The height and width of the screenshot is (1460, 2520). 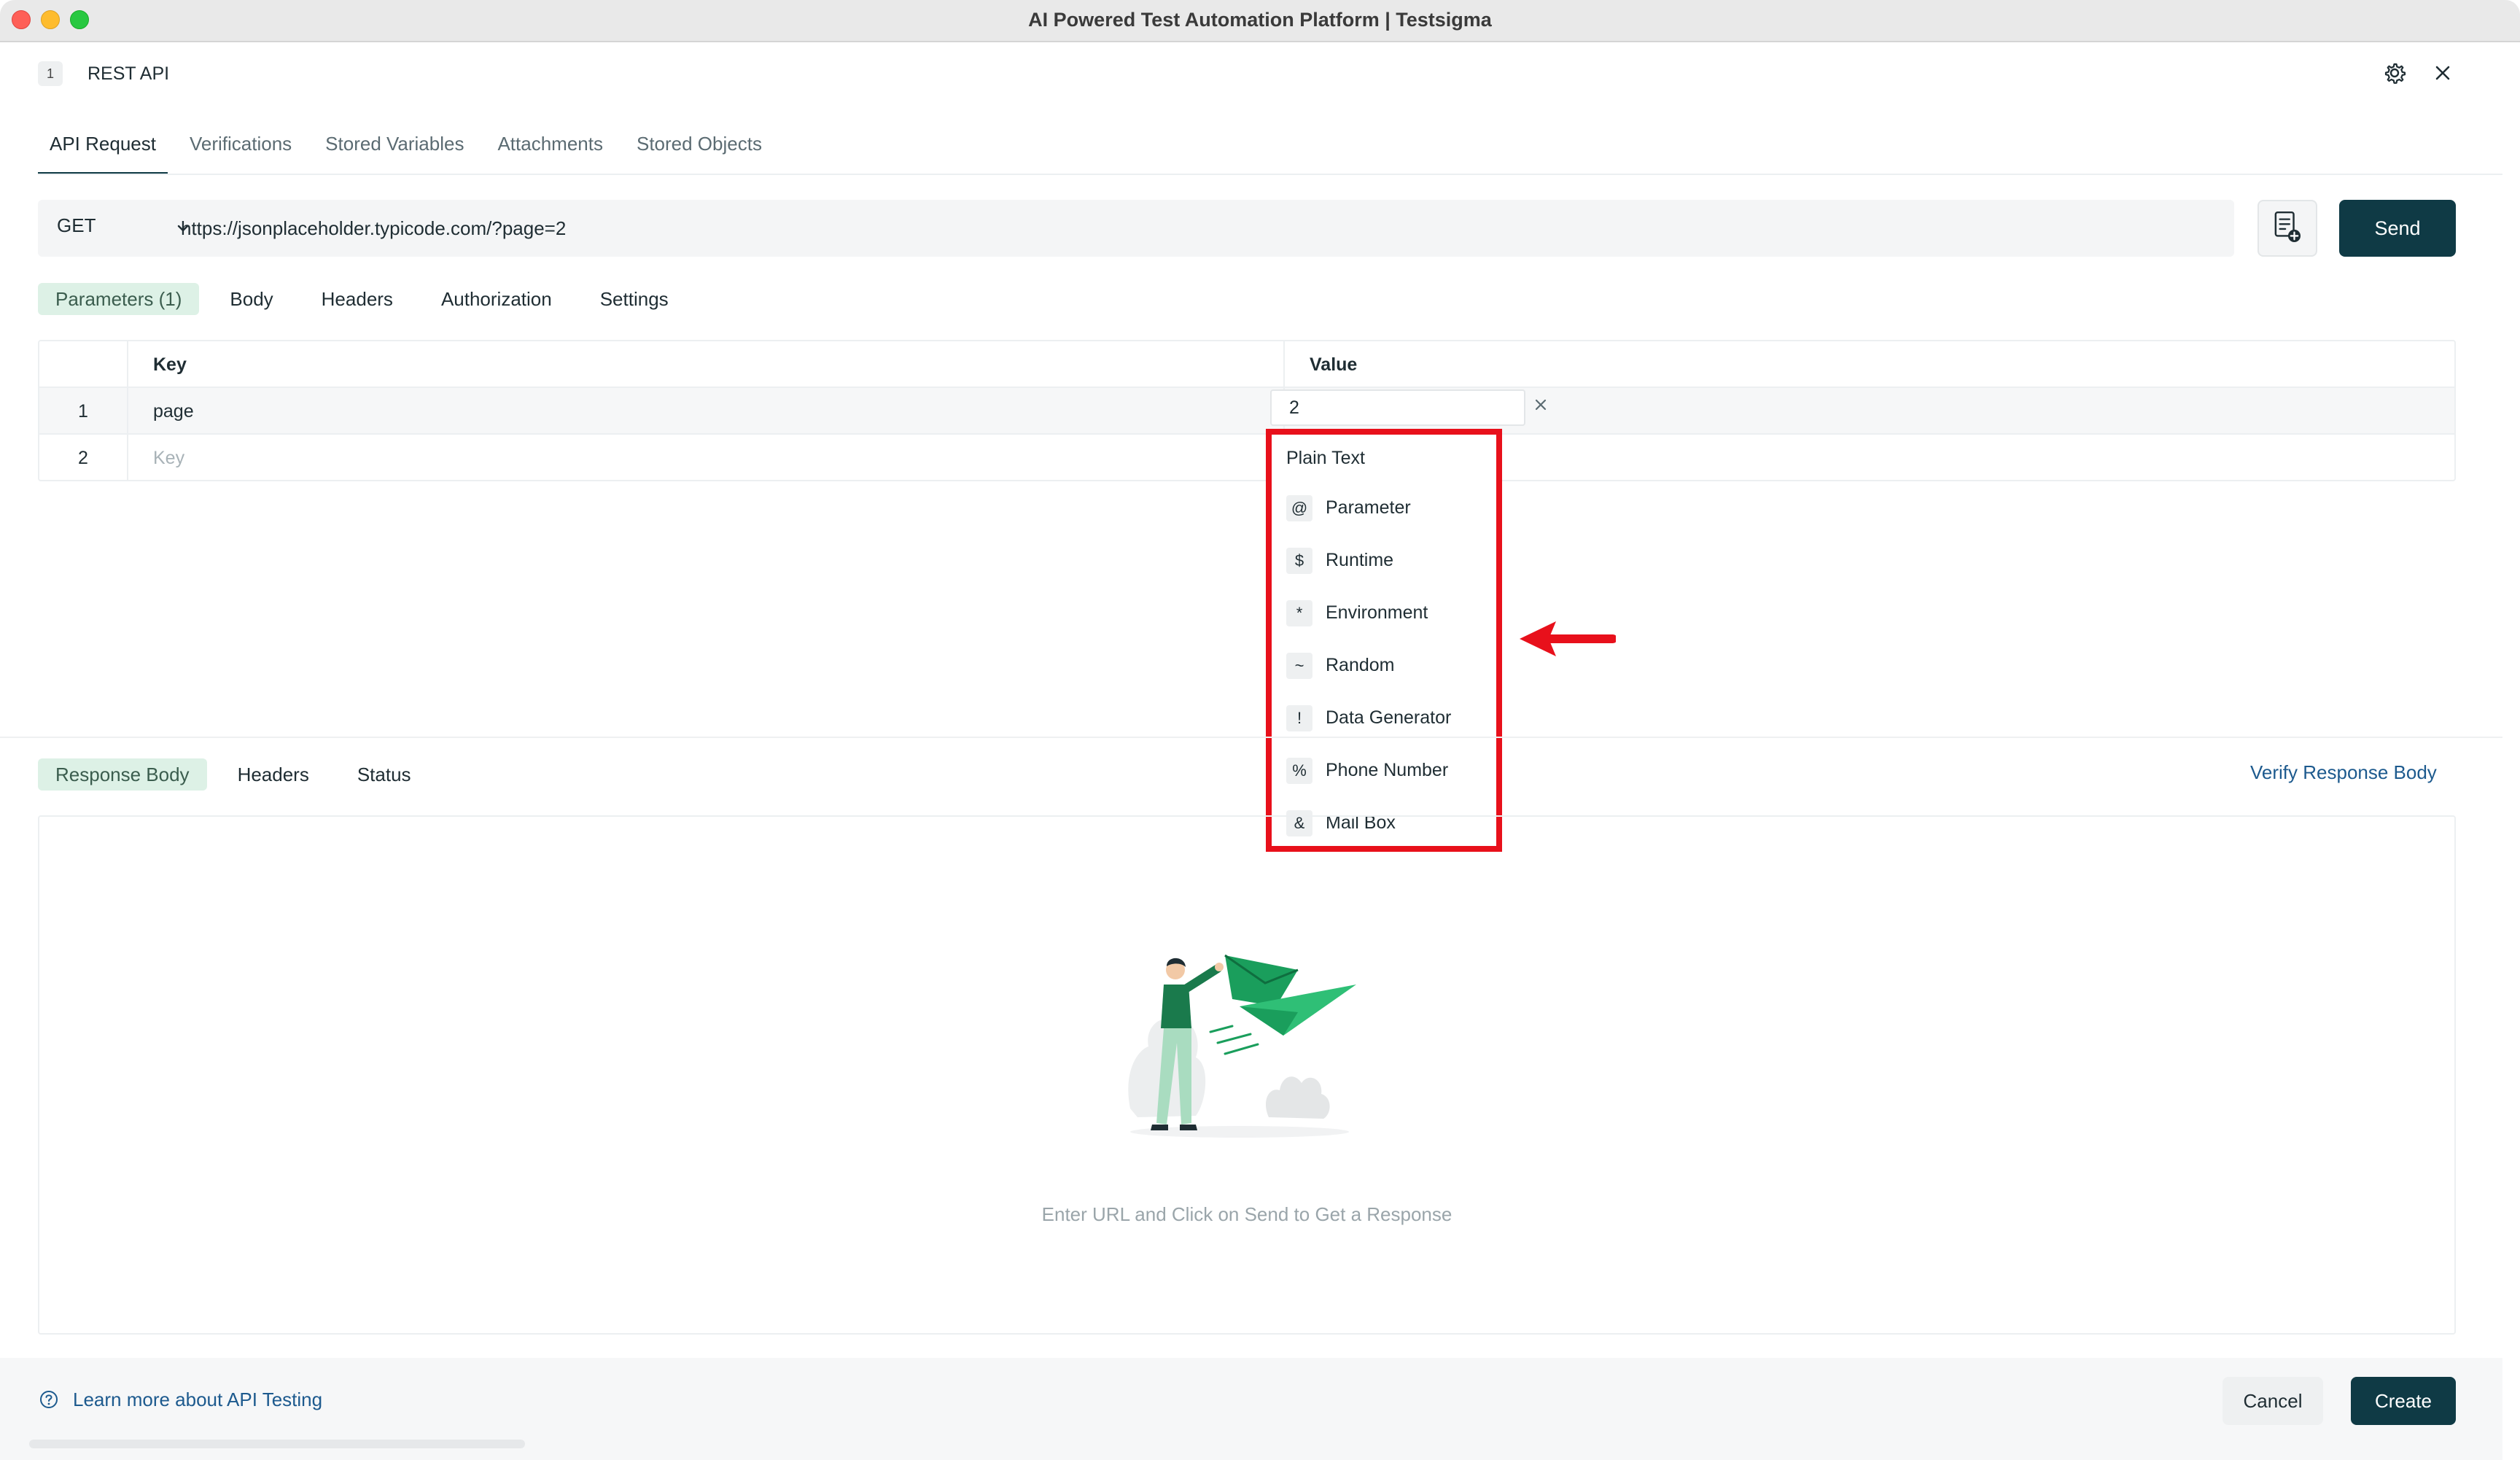 I want to click on menu-item-environment: * Environment, so click(x=1357, y=612).